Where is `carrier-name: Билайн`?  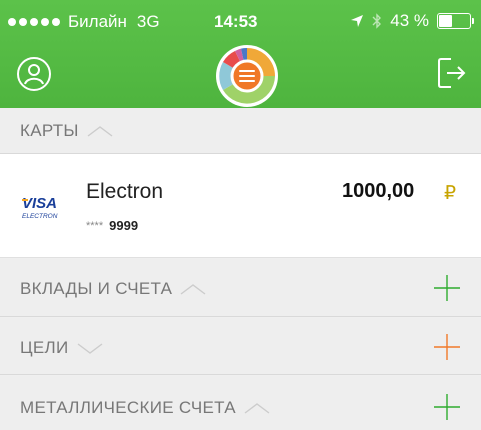 carrier-name: Билайн is located at coordinates (97, 21).